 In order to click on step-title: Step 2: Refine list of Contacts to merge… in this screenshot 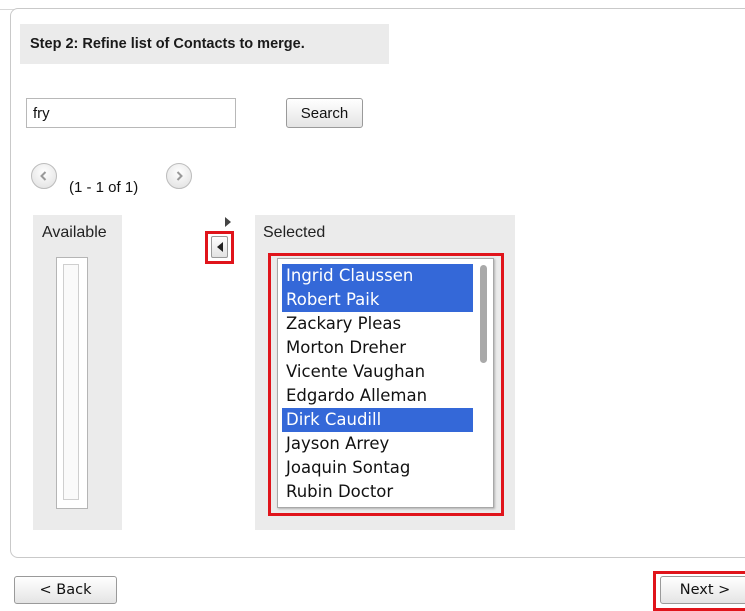, I will do `click(204, 44)`.